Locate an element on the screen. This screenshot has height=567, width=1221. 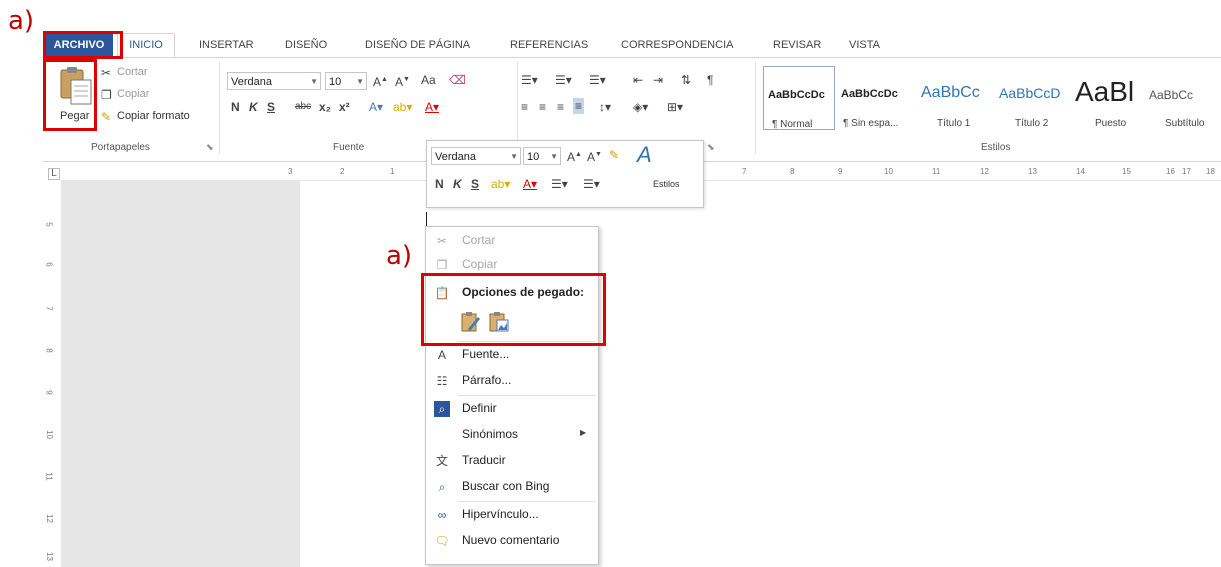
vertical-ruler: 5 6 7 8 9 10 11 12 13 is located at coordinates (52, 373).